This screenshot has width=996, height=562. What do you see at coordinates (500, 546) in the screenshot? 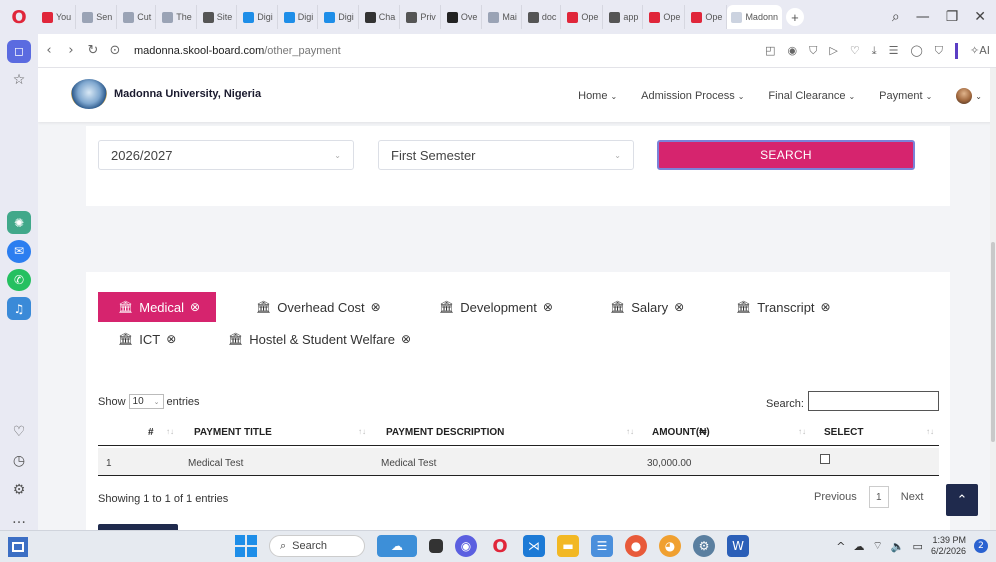
I see `opera-taskbar-icon: O` at bounding box center [500, 546].